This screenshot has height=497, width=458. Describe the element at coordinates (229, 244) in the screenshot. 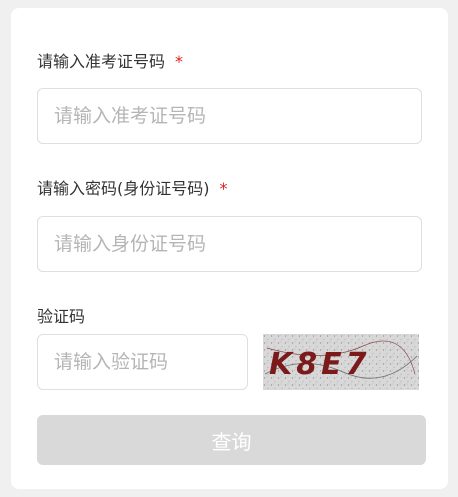

I see `password-input` at that location.